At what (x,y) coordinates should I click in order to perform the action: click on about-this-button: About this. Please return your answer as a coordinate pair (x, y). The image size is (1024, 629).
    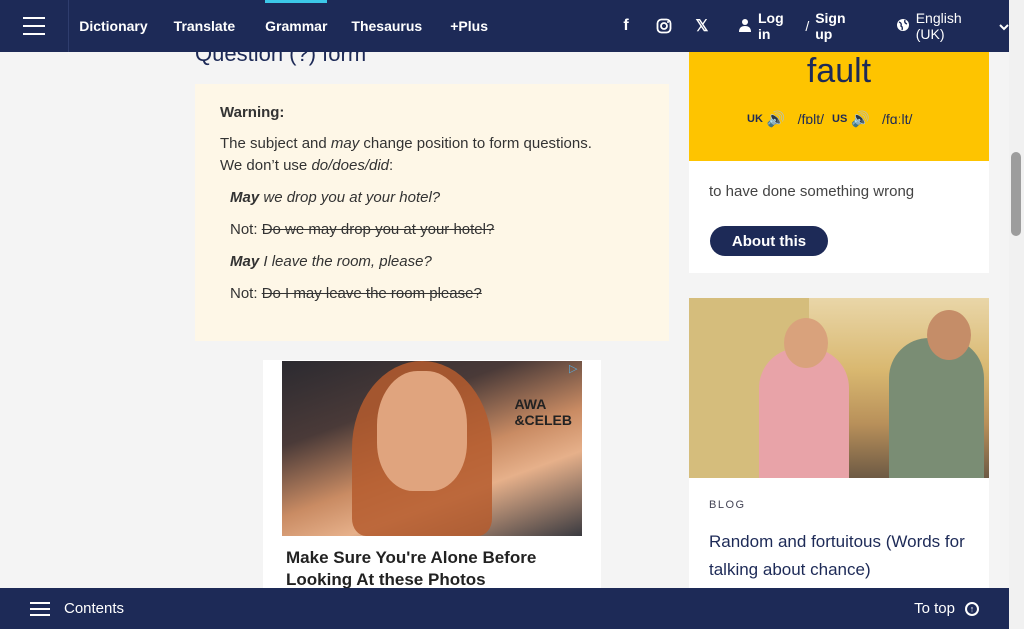
    Looking at the image, I should click on (769, 241).